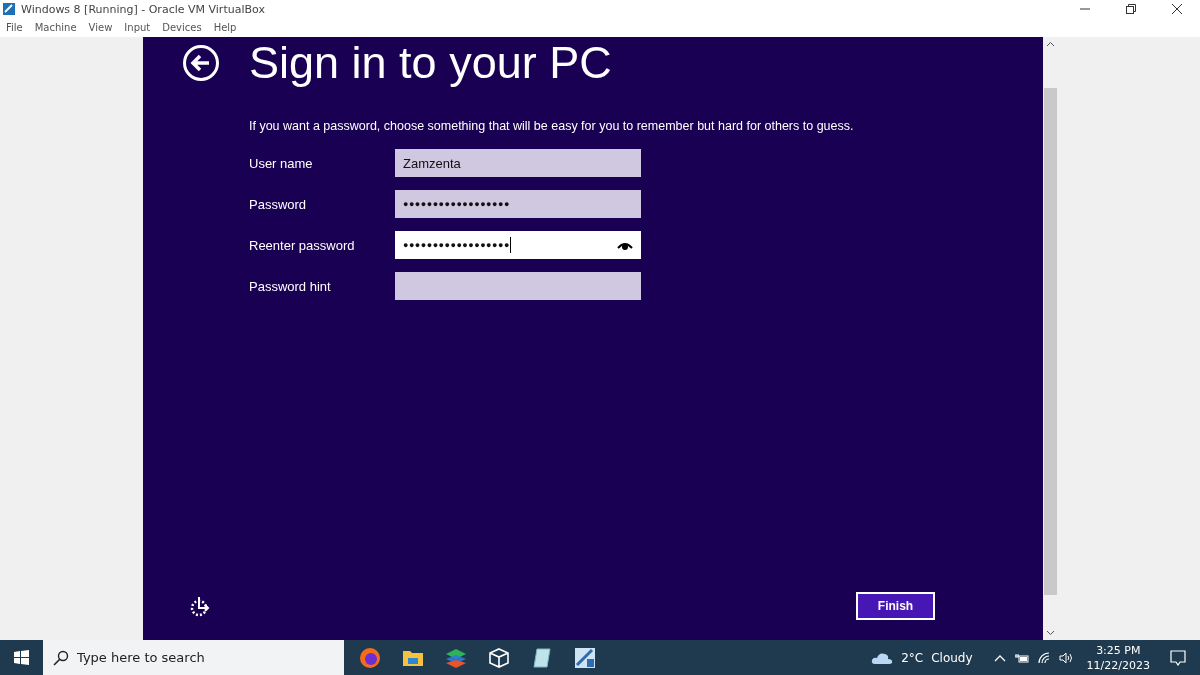 This screenshot has width=1200, height=675. Describe the element at coordinates (1177, 9) in the screenshot. I see `close-icon` at that location.